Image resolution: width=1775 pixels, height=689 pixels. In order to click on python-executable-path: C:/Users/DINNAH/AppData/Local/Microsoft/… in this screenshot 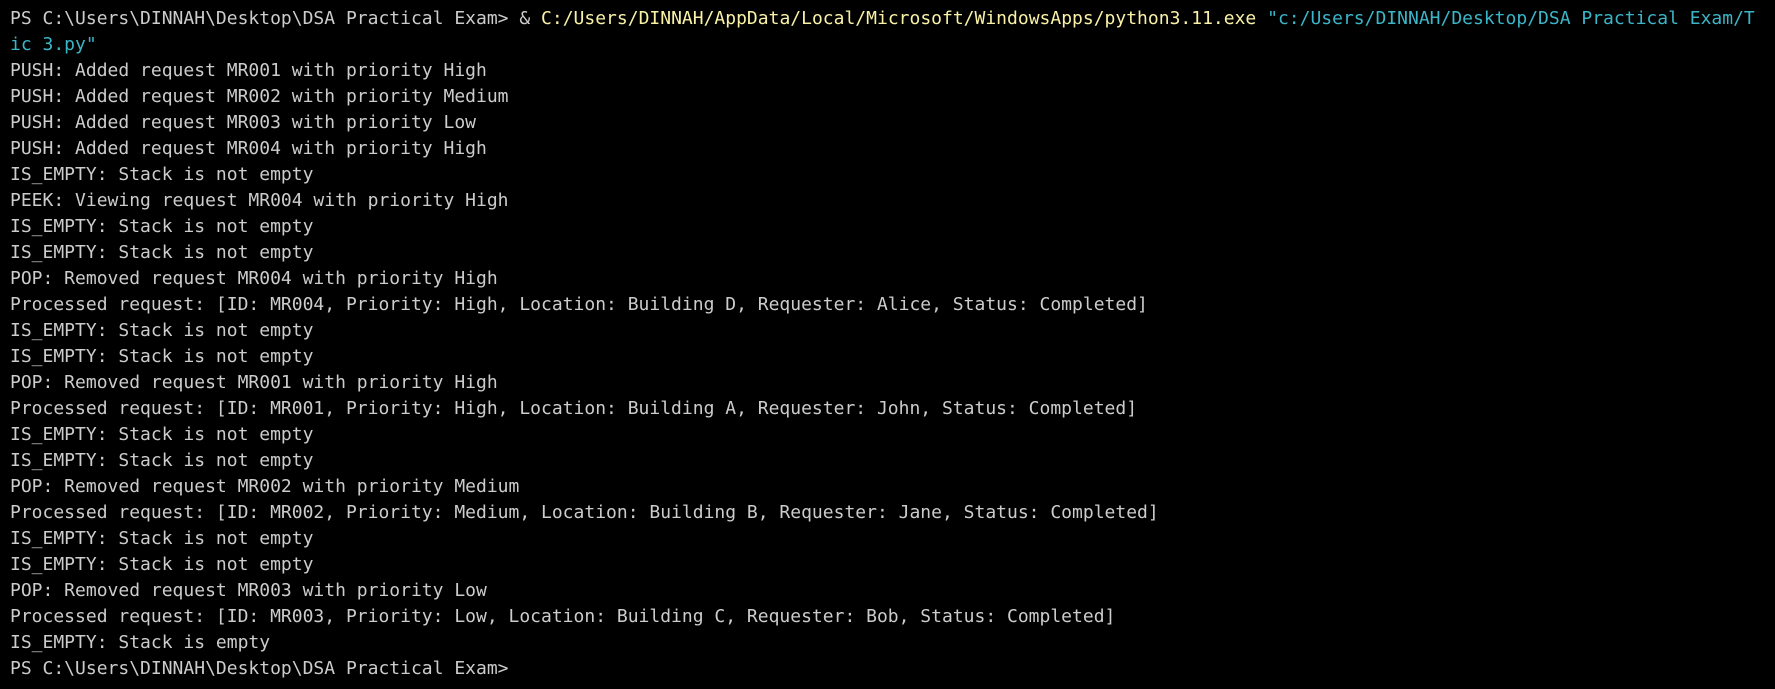, I will do `click(904, 18)`.